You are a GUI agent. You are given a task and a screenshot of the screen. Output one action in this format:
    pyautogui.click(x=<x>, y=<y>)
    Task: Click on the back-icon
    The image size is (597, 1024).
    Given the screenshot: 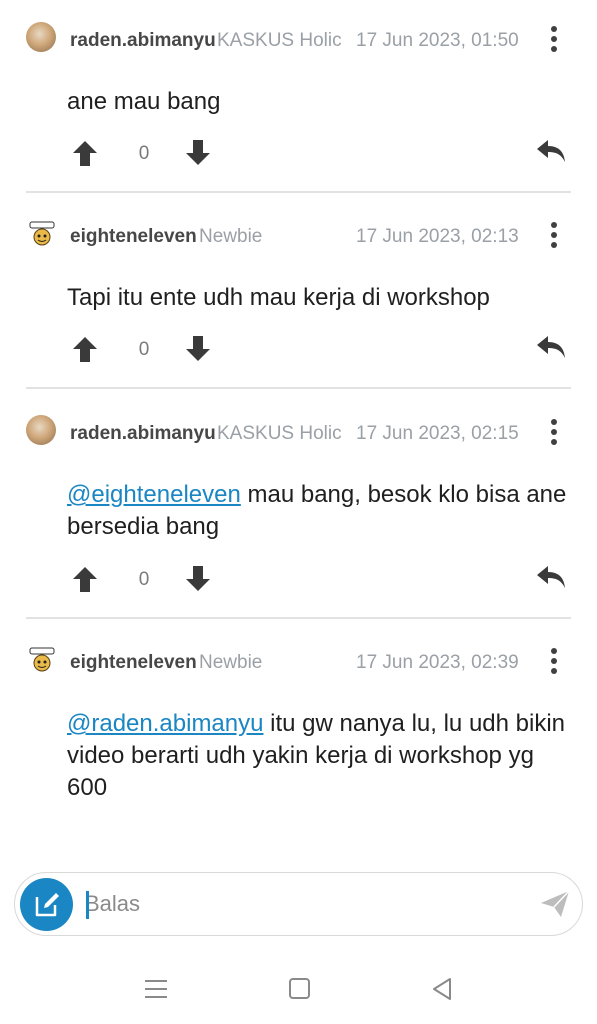 What is the action you would take?
    pyautogui.click(x=442, y=989)
    